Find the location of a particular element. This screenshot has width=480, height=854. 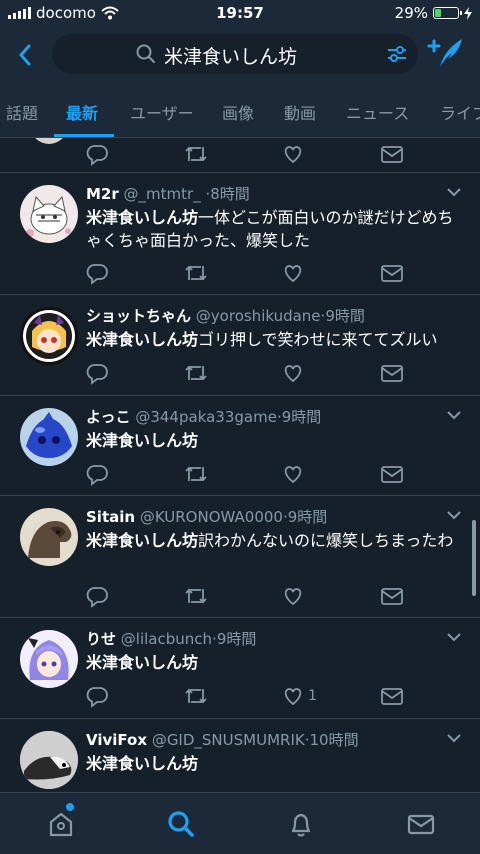

tweet-text: 米津食いしん坊訳わかんないのに爆笑しちまったわ is located at coordinates (274, 540).